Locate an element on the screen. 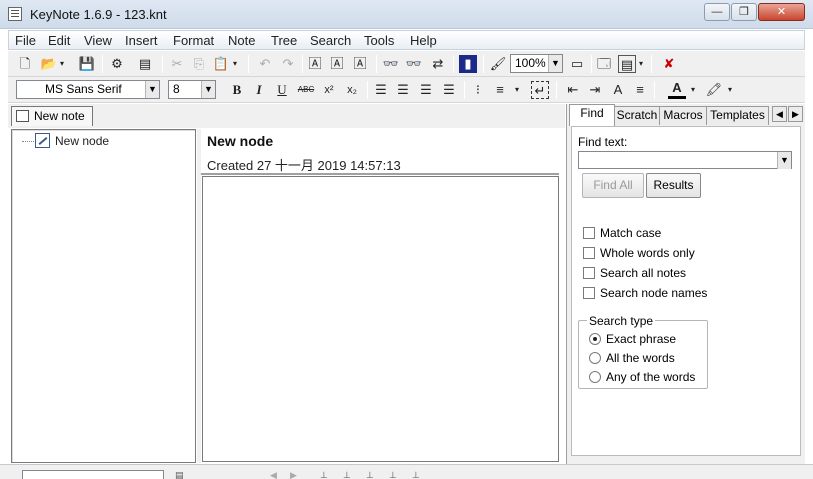  find-icon: 👓 is located at coordinates (391, 64).